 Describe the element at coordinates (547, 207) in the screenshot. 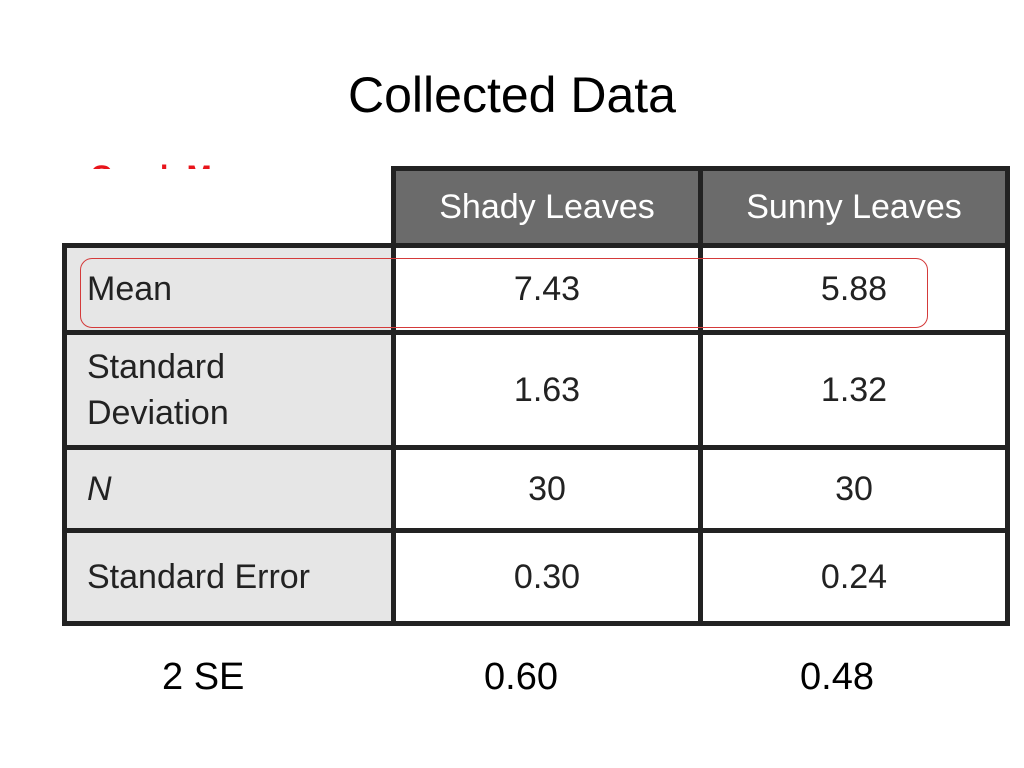

I see `header-shady-leaves: Shady Leaves` at that location.